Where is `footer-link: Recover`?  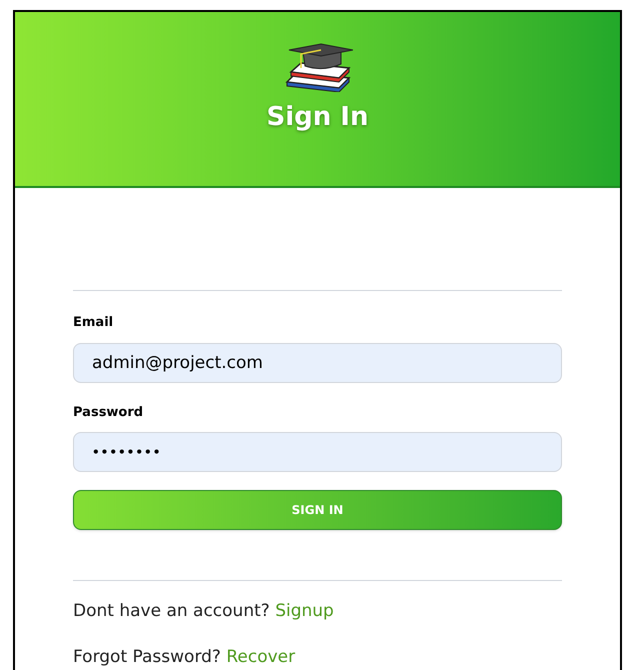 footer-link: Recover is located at coordinates (261, 656).